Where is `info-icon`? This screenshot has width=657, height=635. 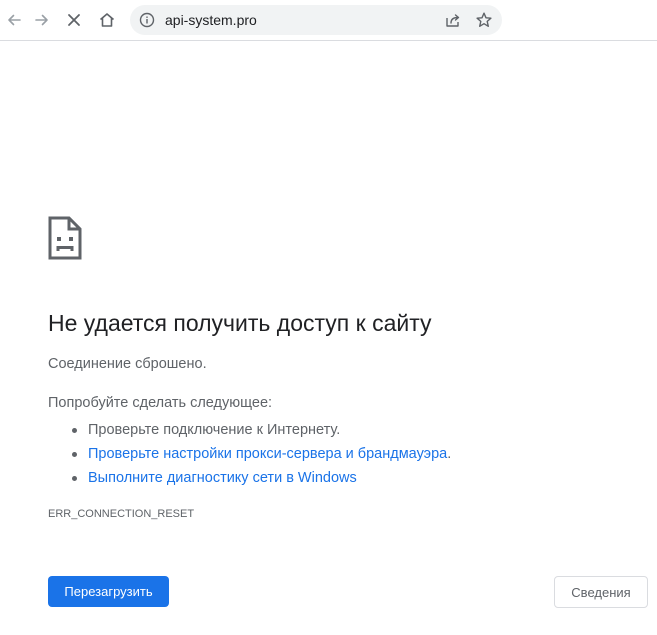
info-icon is located at coordinates (147, 20).